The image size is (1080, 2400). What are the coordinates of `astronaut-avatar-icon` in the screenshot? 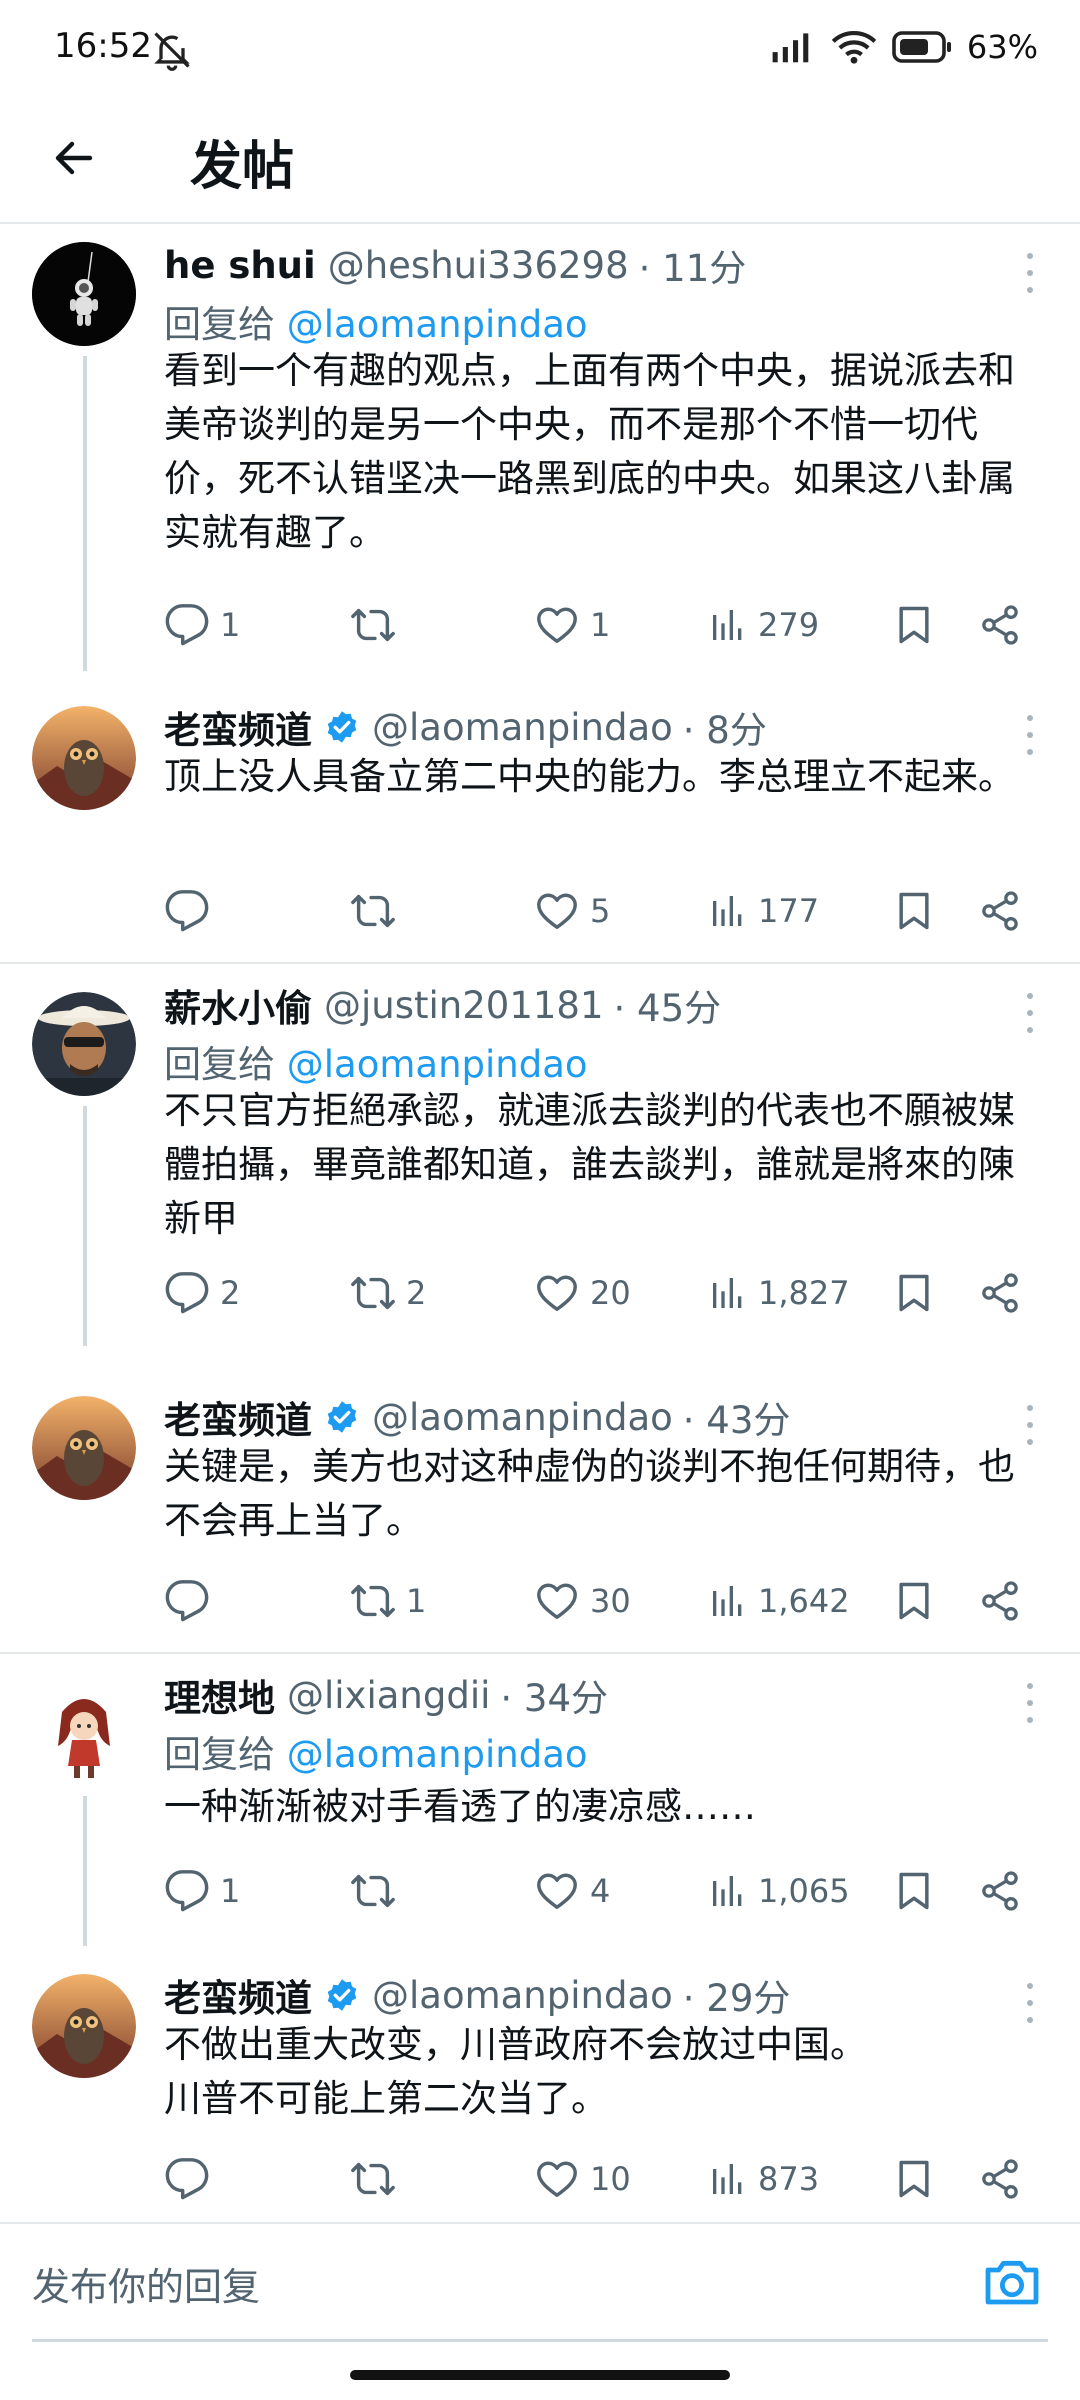 It's located at (84, 294).